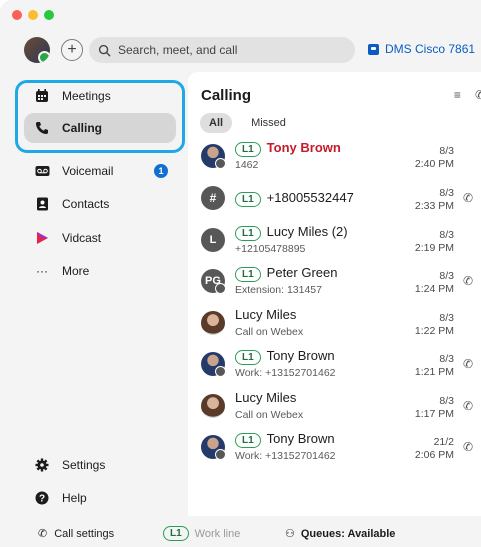 The width and height of the screenshot is (481, 547). What do you see at coordinates (161, 171) in the screenshot?
I see `unread-badge: 1` at bounding box center [161, 171].